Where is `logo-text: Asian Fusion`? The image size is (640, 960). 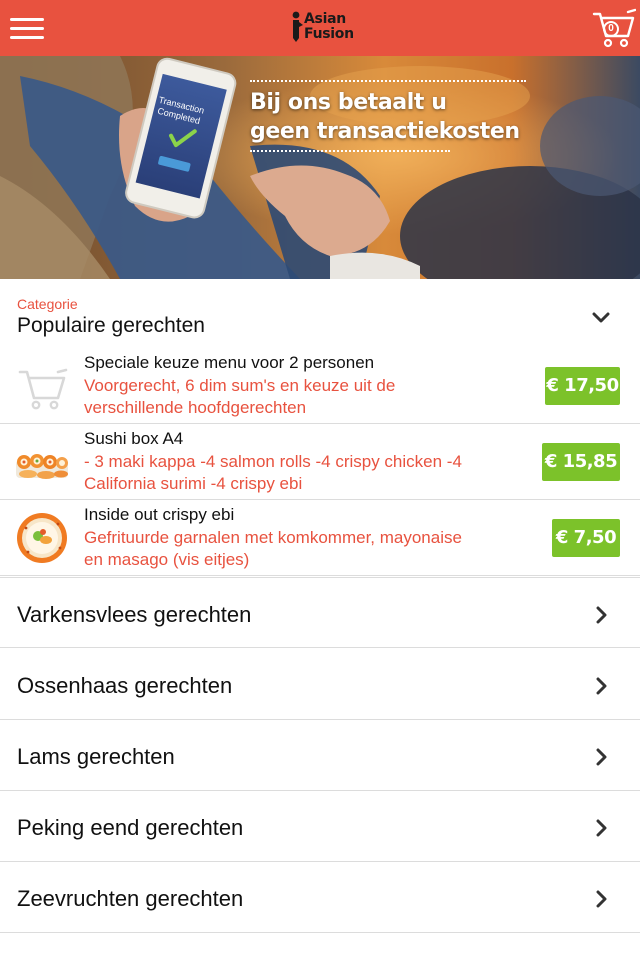 logo-text: Asian Fusion is located at coordinates (329, 27).